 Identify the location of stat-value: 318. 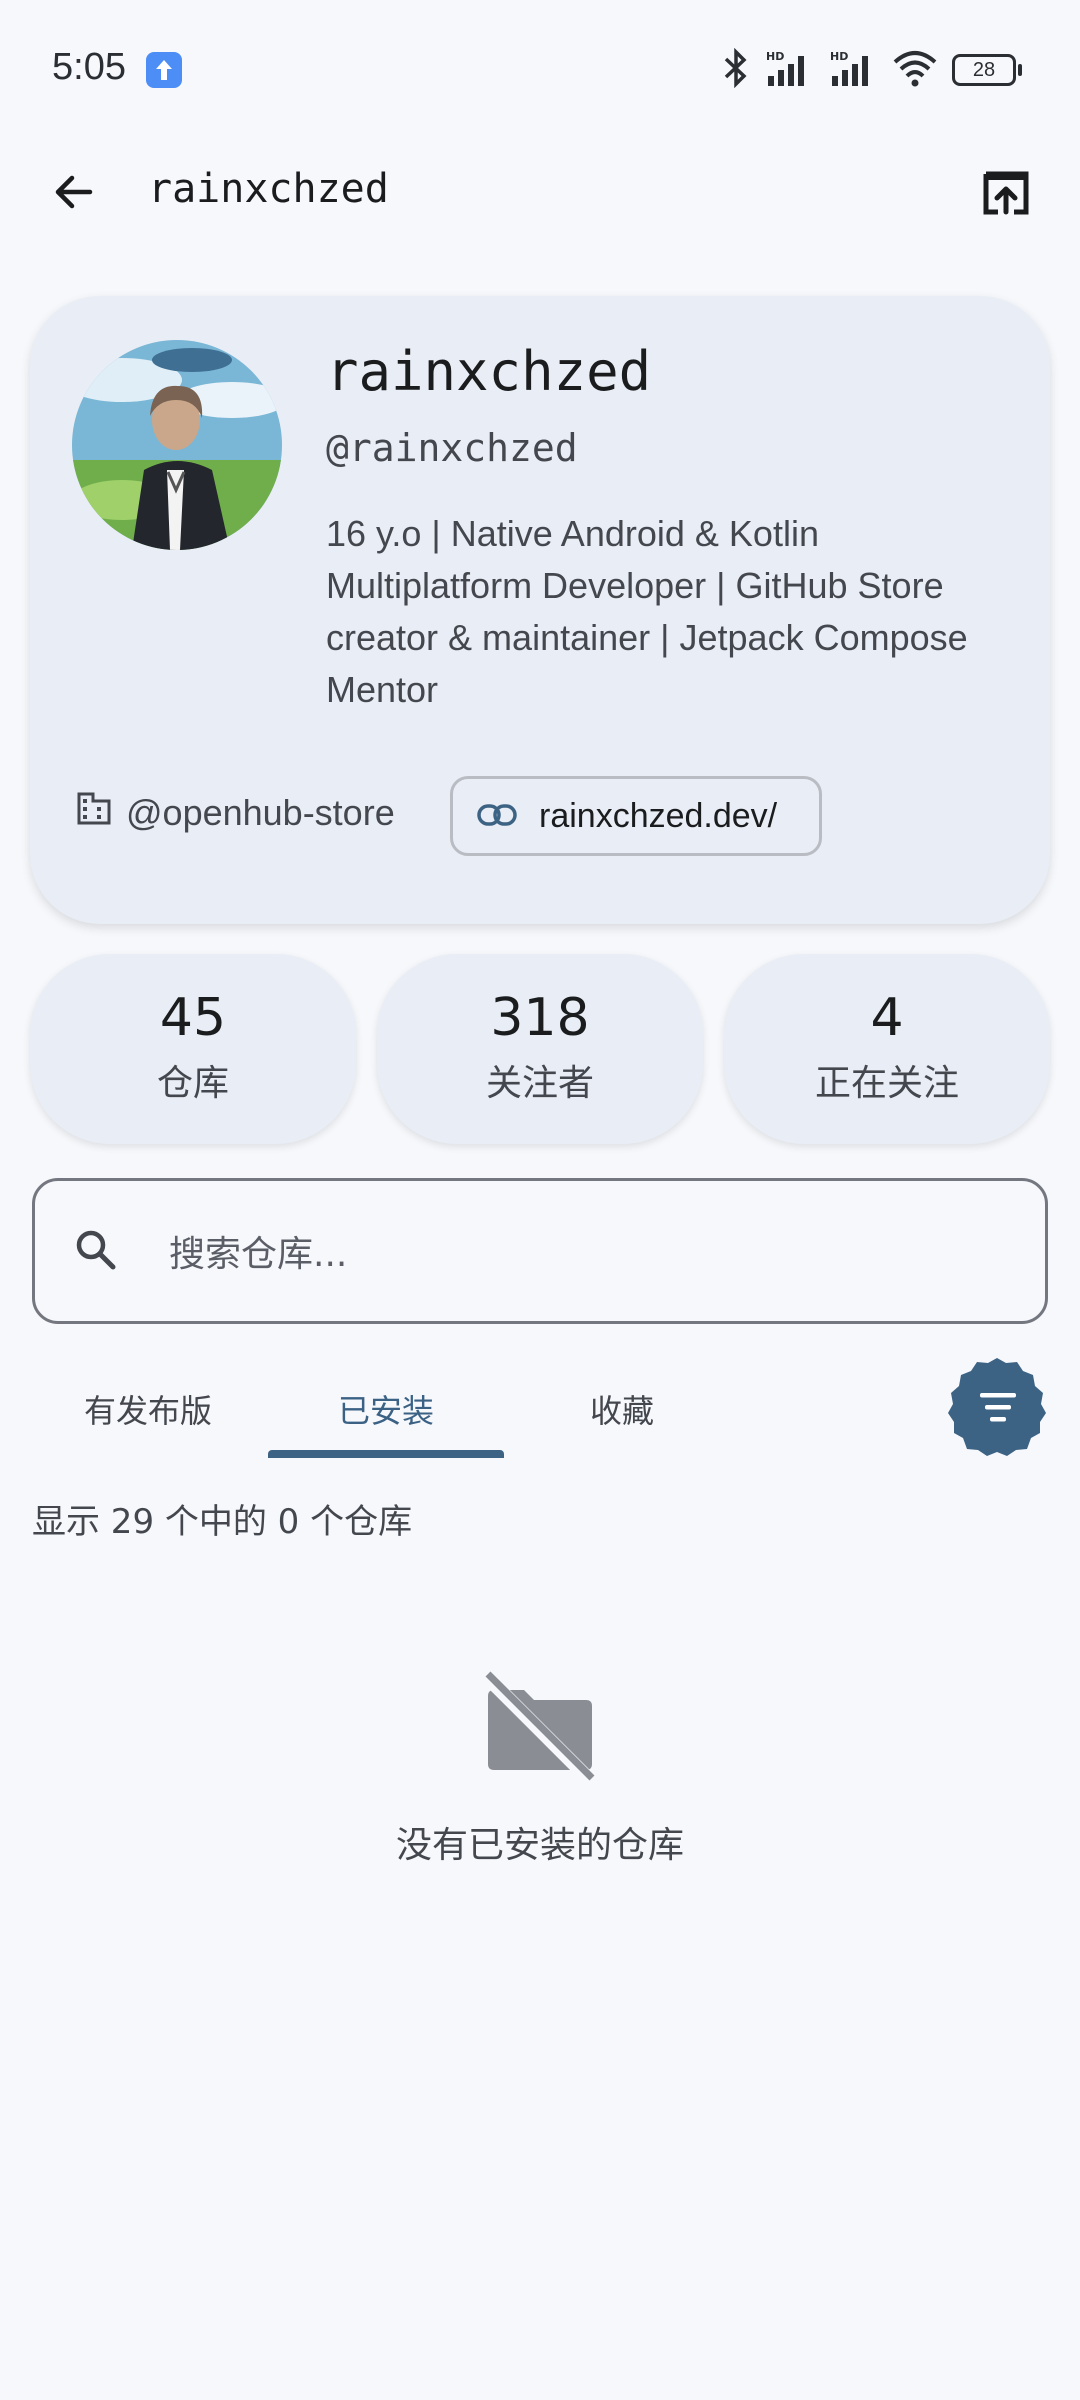
(540, 1018).